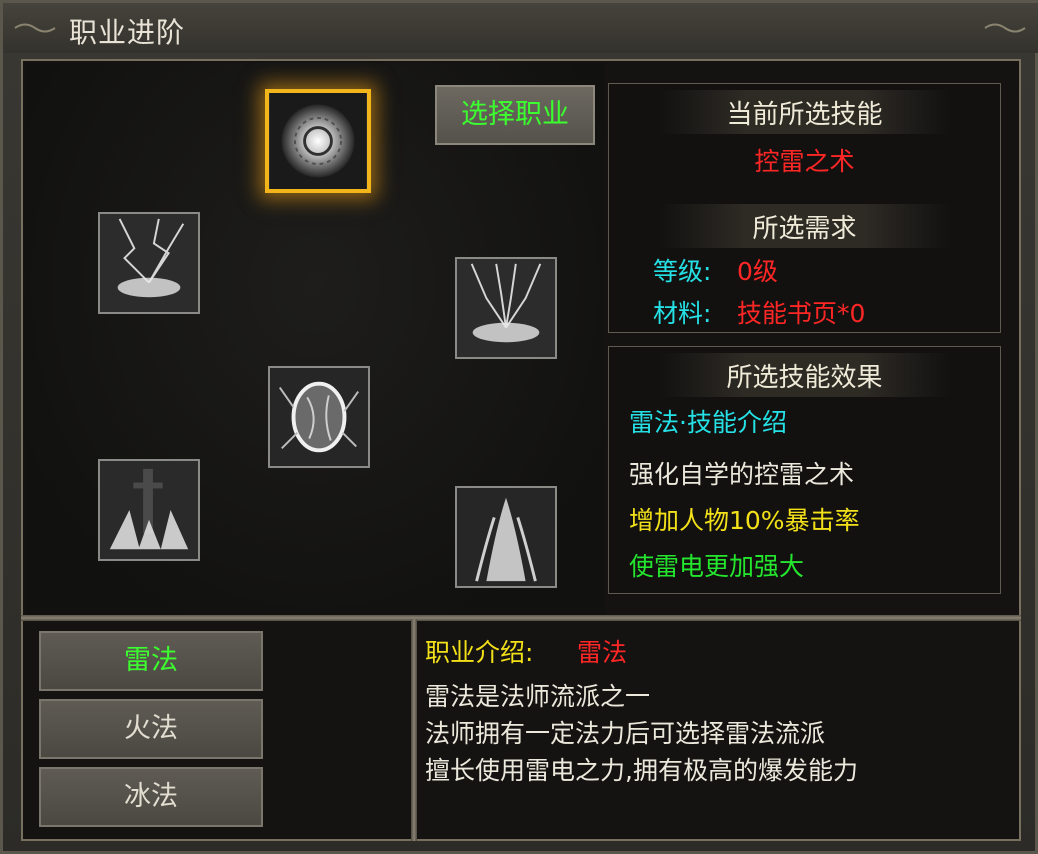 Image resolution: width=1038 pixels, height=854 pixels. I want to click on job-intro-line: 擅长使用雷电之力,拥有极高的爆发能力, so click(641, 770).